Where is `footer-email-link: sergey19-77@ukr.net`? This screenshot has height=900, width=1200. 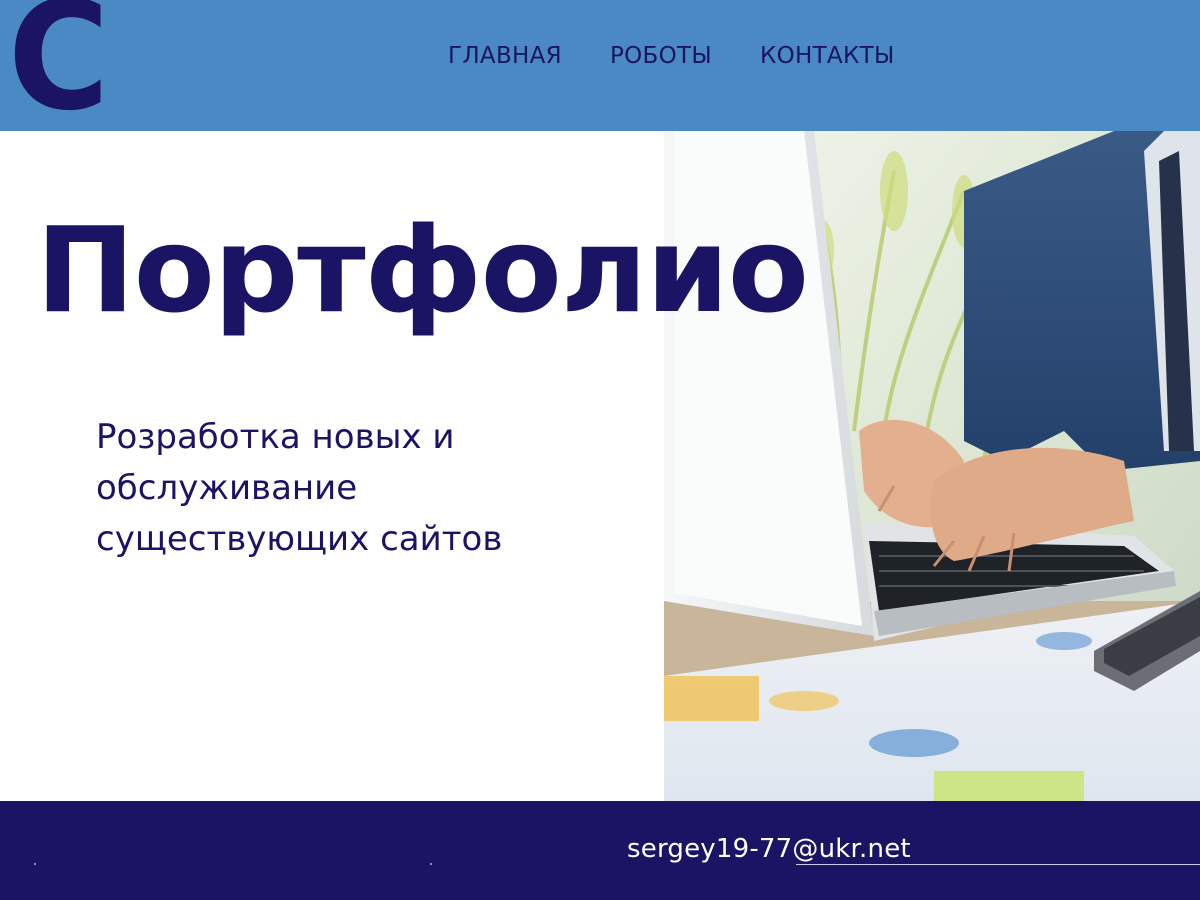
footer-email-link: sergey19-77@ukr.net is located at coordinates (769, 849).